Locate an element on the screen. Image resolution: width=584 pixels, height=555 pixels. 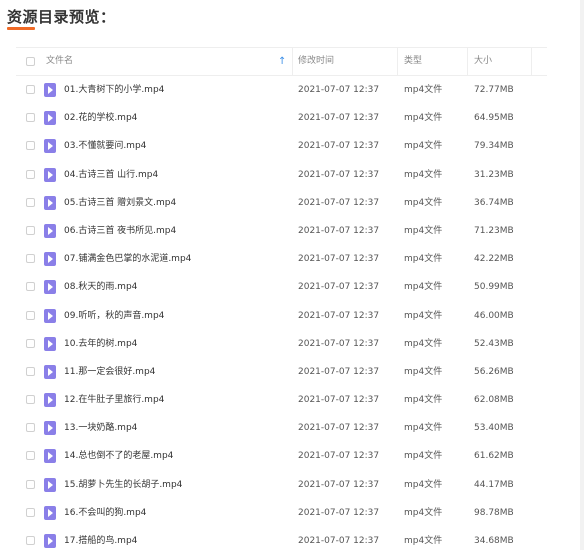
file-name: 06.古诗三首 夜书所见.mp4 is located at coordinates (120, 231).